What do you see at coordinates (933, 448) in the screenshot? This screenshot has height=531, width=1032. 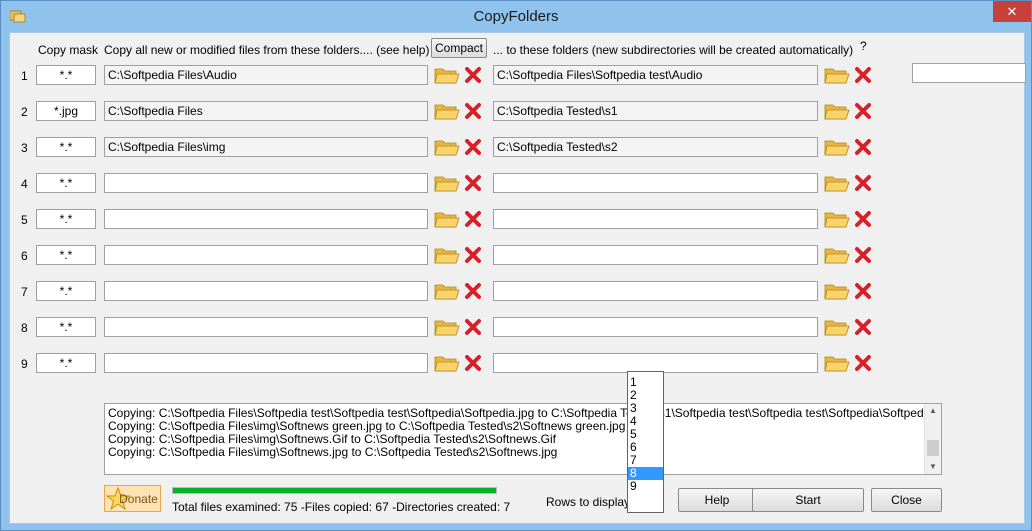 I see `scroll-thumb` at bounding box center [933, 448].